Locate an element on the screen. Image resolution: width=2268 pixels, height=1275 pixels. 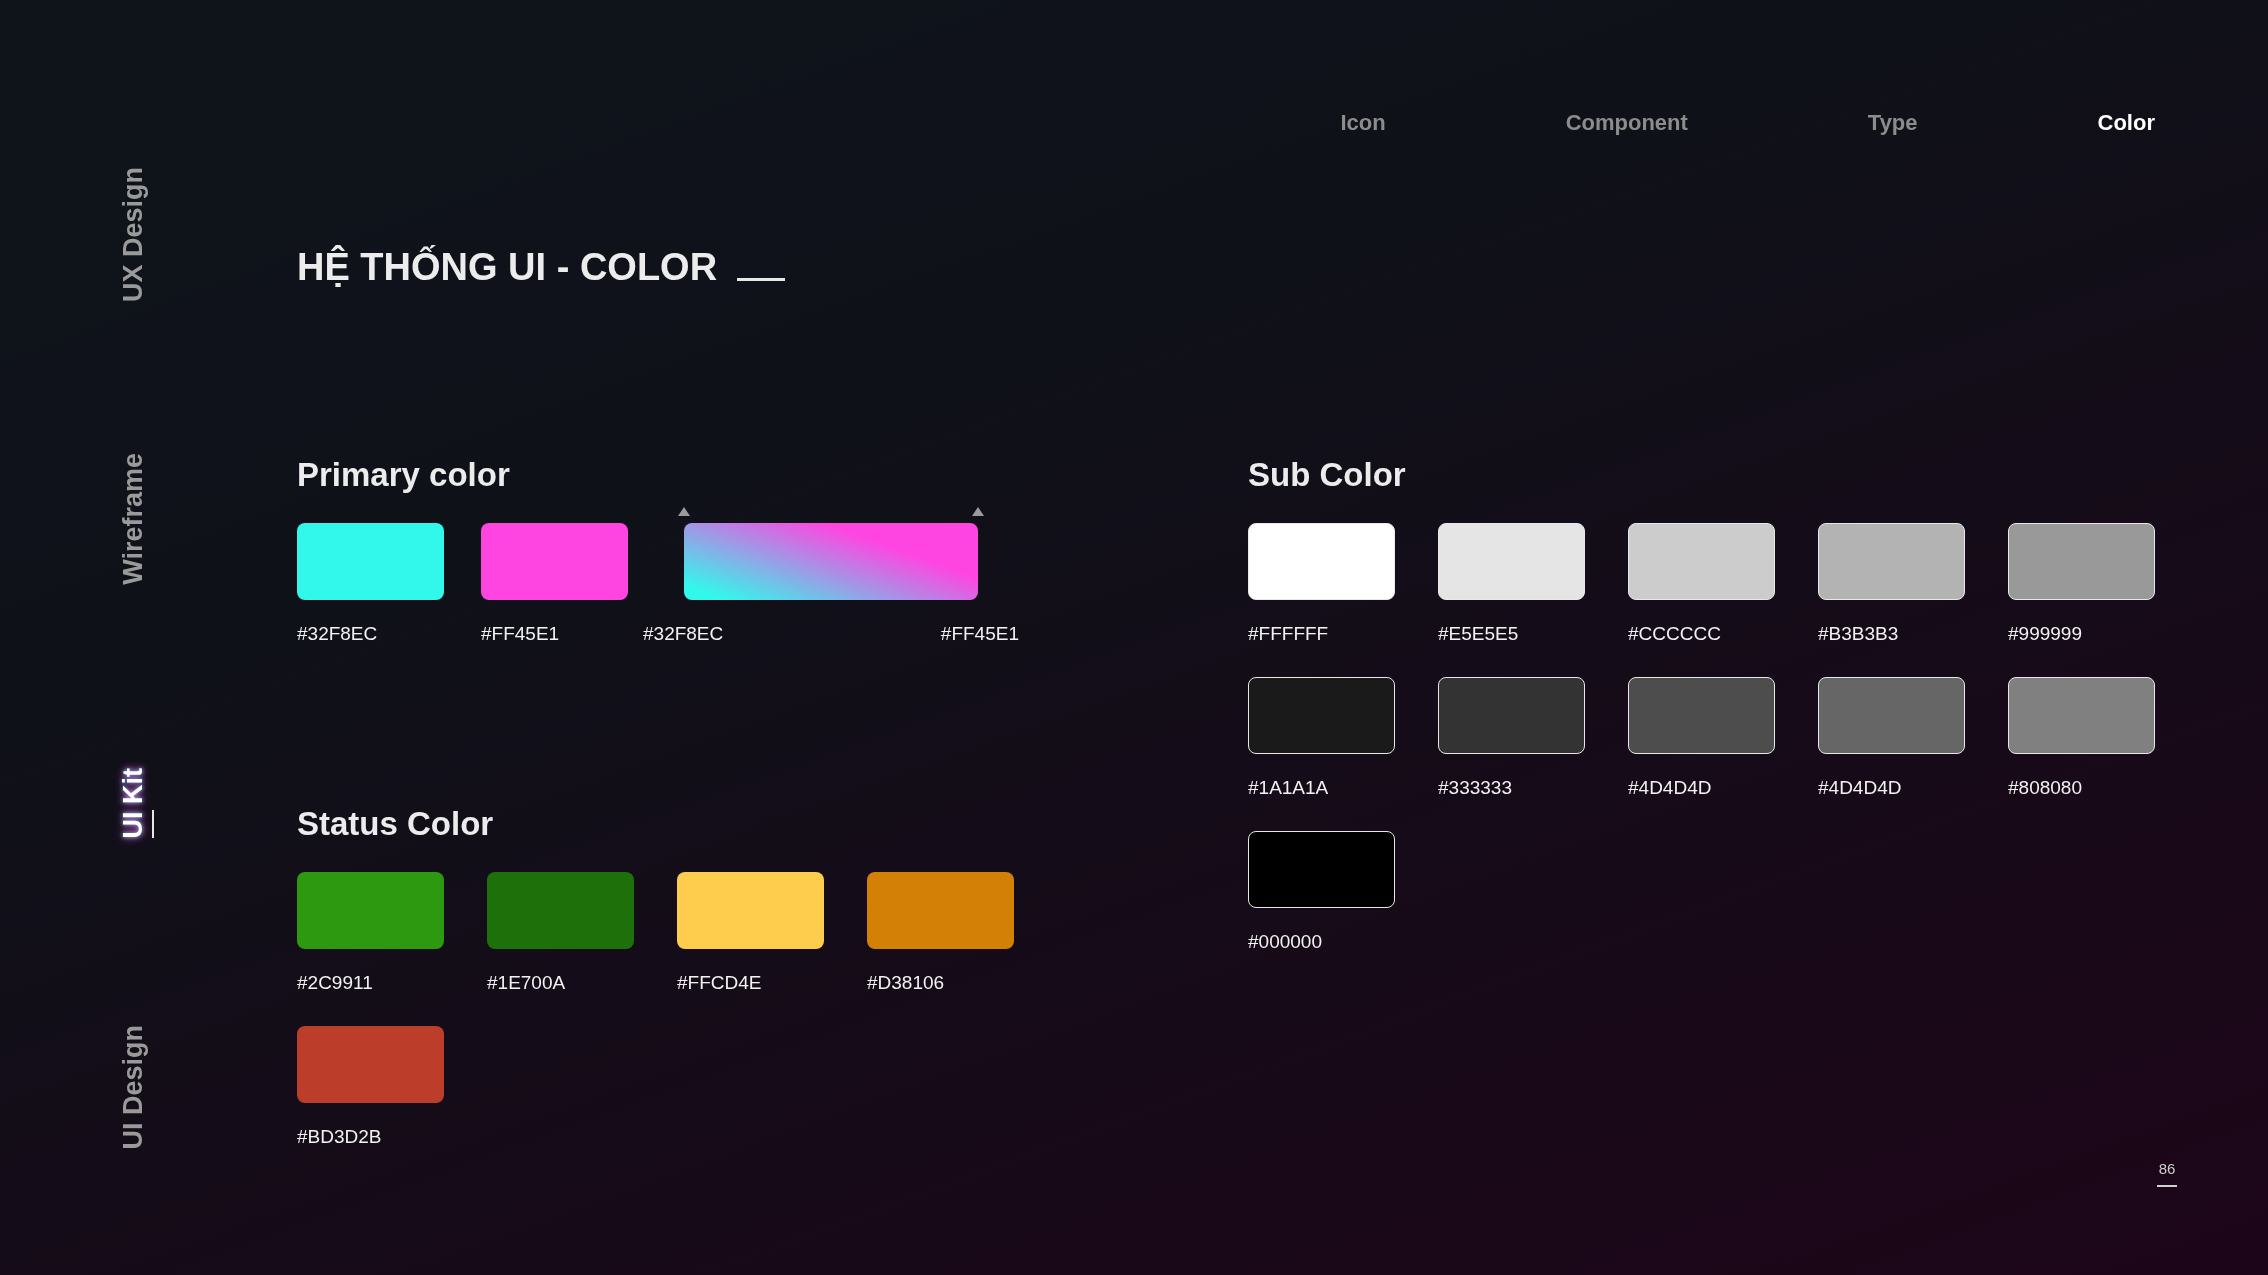
page-number-underline is located at coordinates (2167, 1186).